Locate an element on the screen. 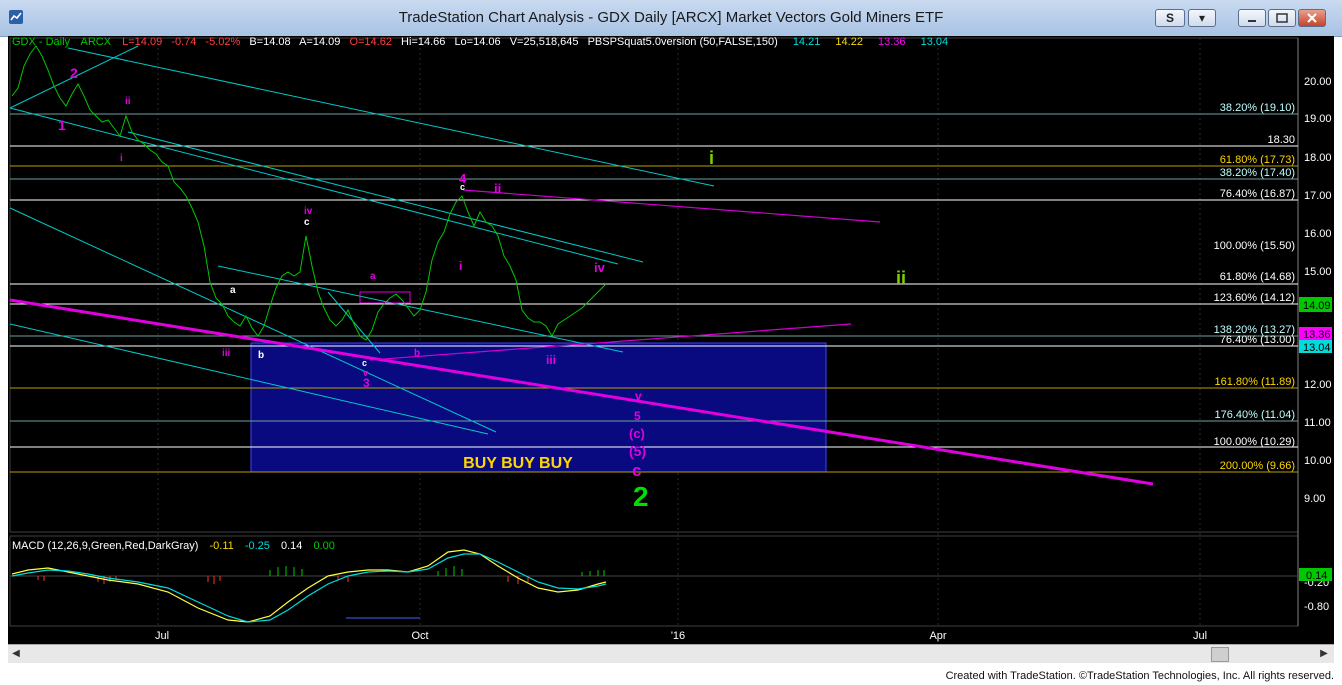  fib-level-label: 161.80% (11.89) is located at coordinates (1254, 382).